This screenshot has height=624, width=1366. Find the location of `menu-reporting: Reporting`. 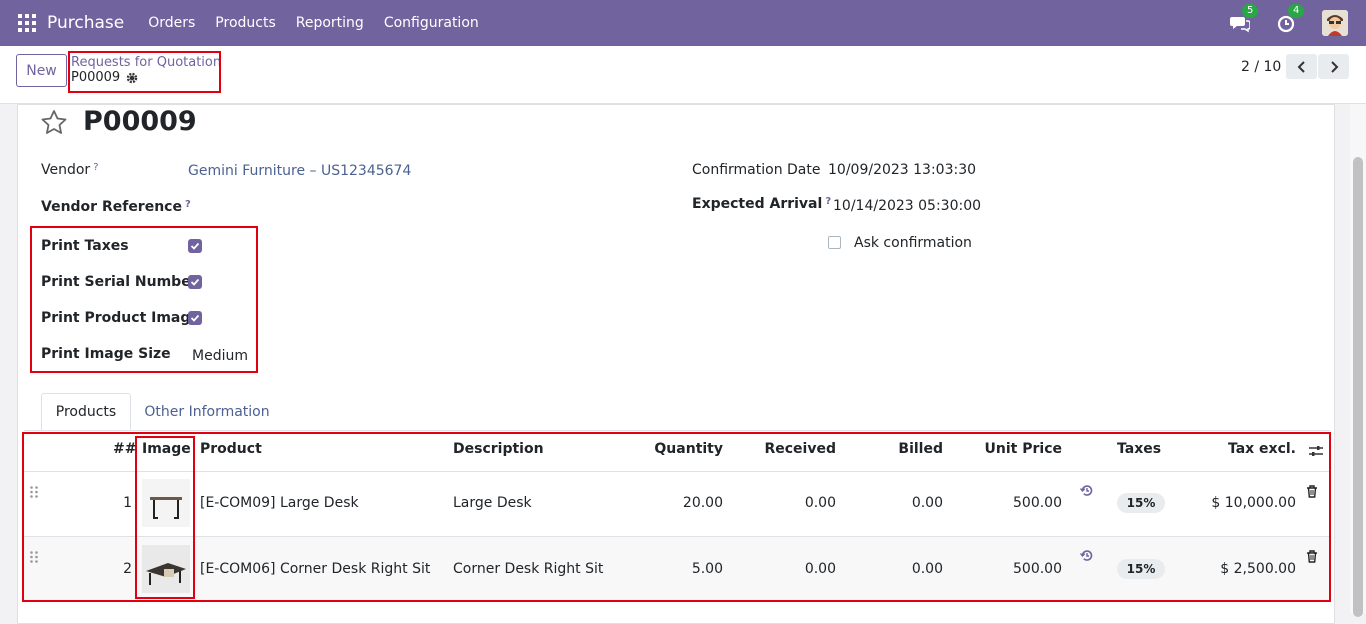

menu-reporting: Reporting is located at coordinates (330, 23).